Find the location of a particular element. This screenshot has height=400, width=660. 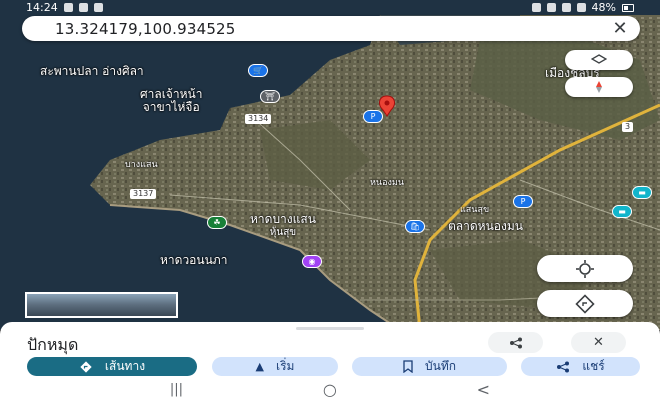

hotel-poi-icon: ▬ is located at coordinates (642, 192).